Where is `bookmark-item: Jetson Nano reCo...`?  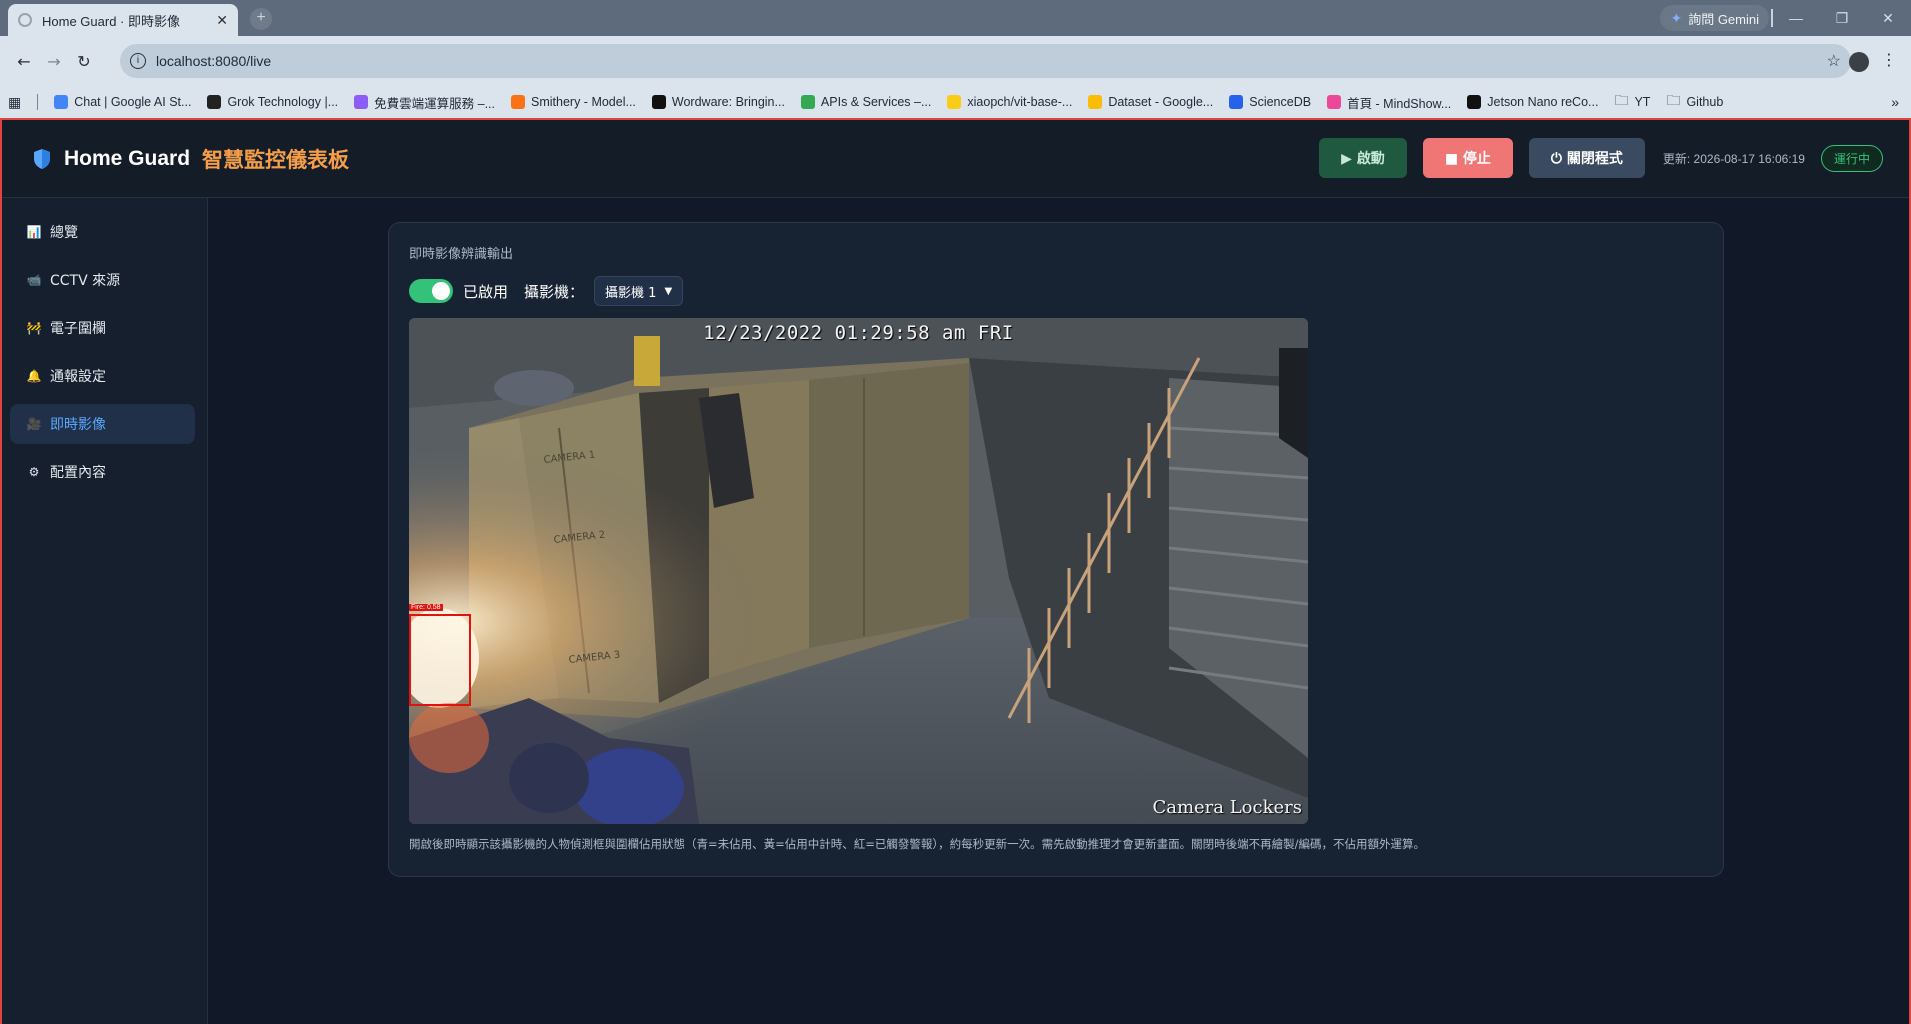
bookmark-item: Jetson Nano reCo... is located at coordinates (1532, 102).